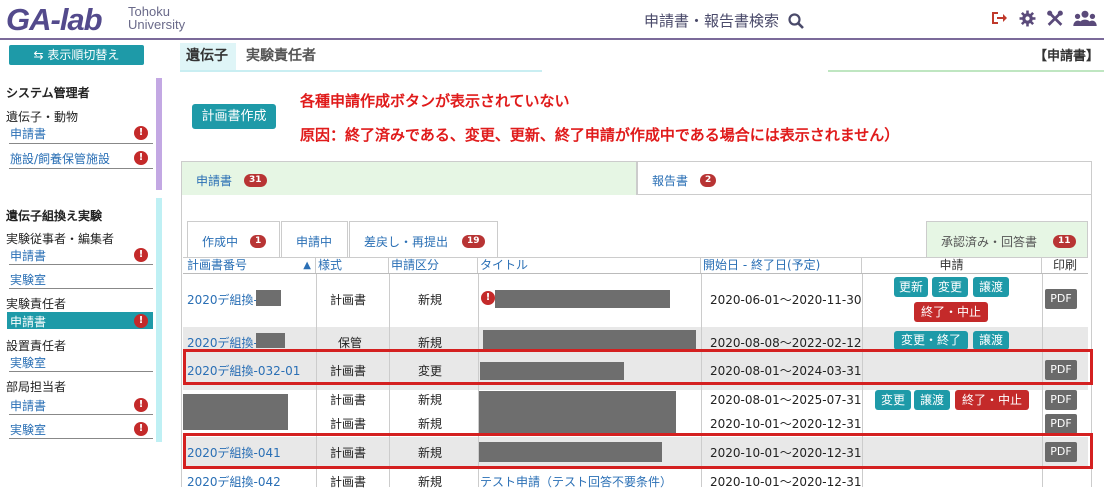  Describe the element at coordinates (786, 343) in the screenshot. I see `dates-cell: 2020-08-08～2022-02-12` at that location.